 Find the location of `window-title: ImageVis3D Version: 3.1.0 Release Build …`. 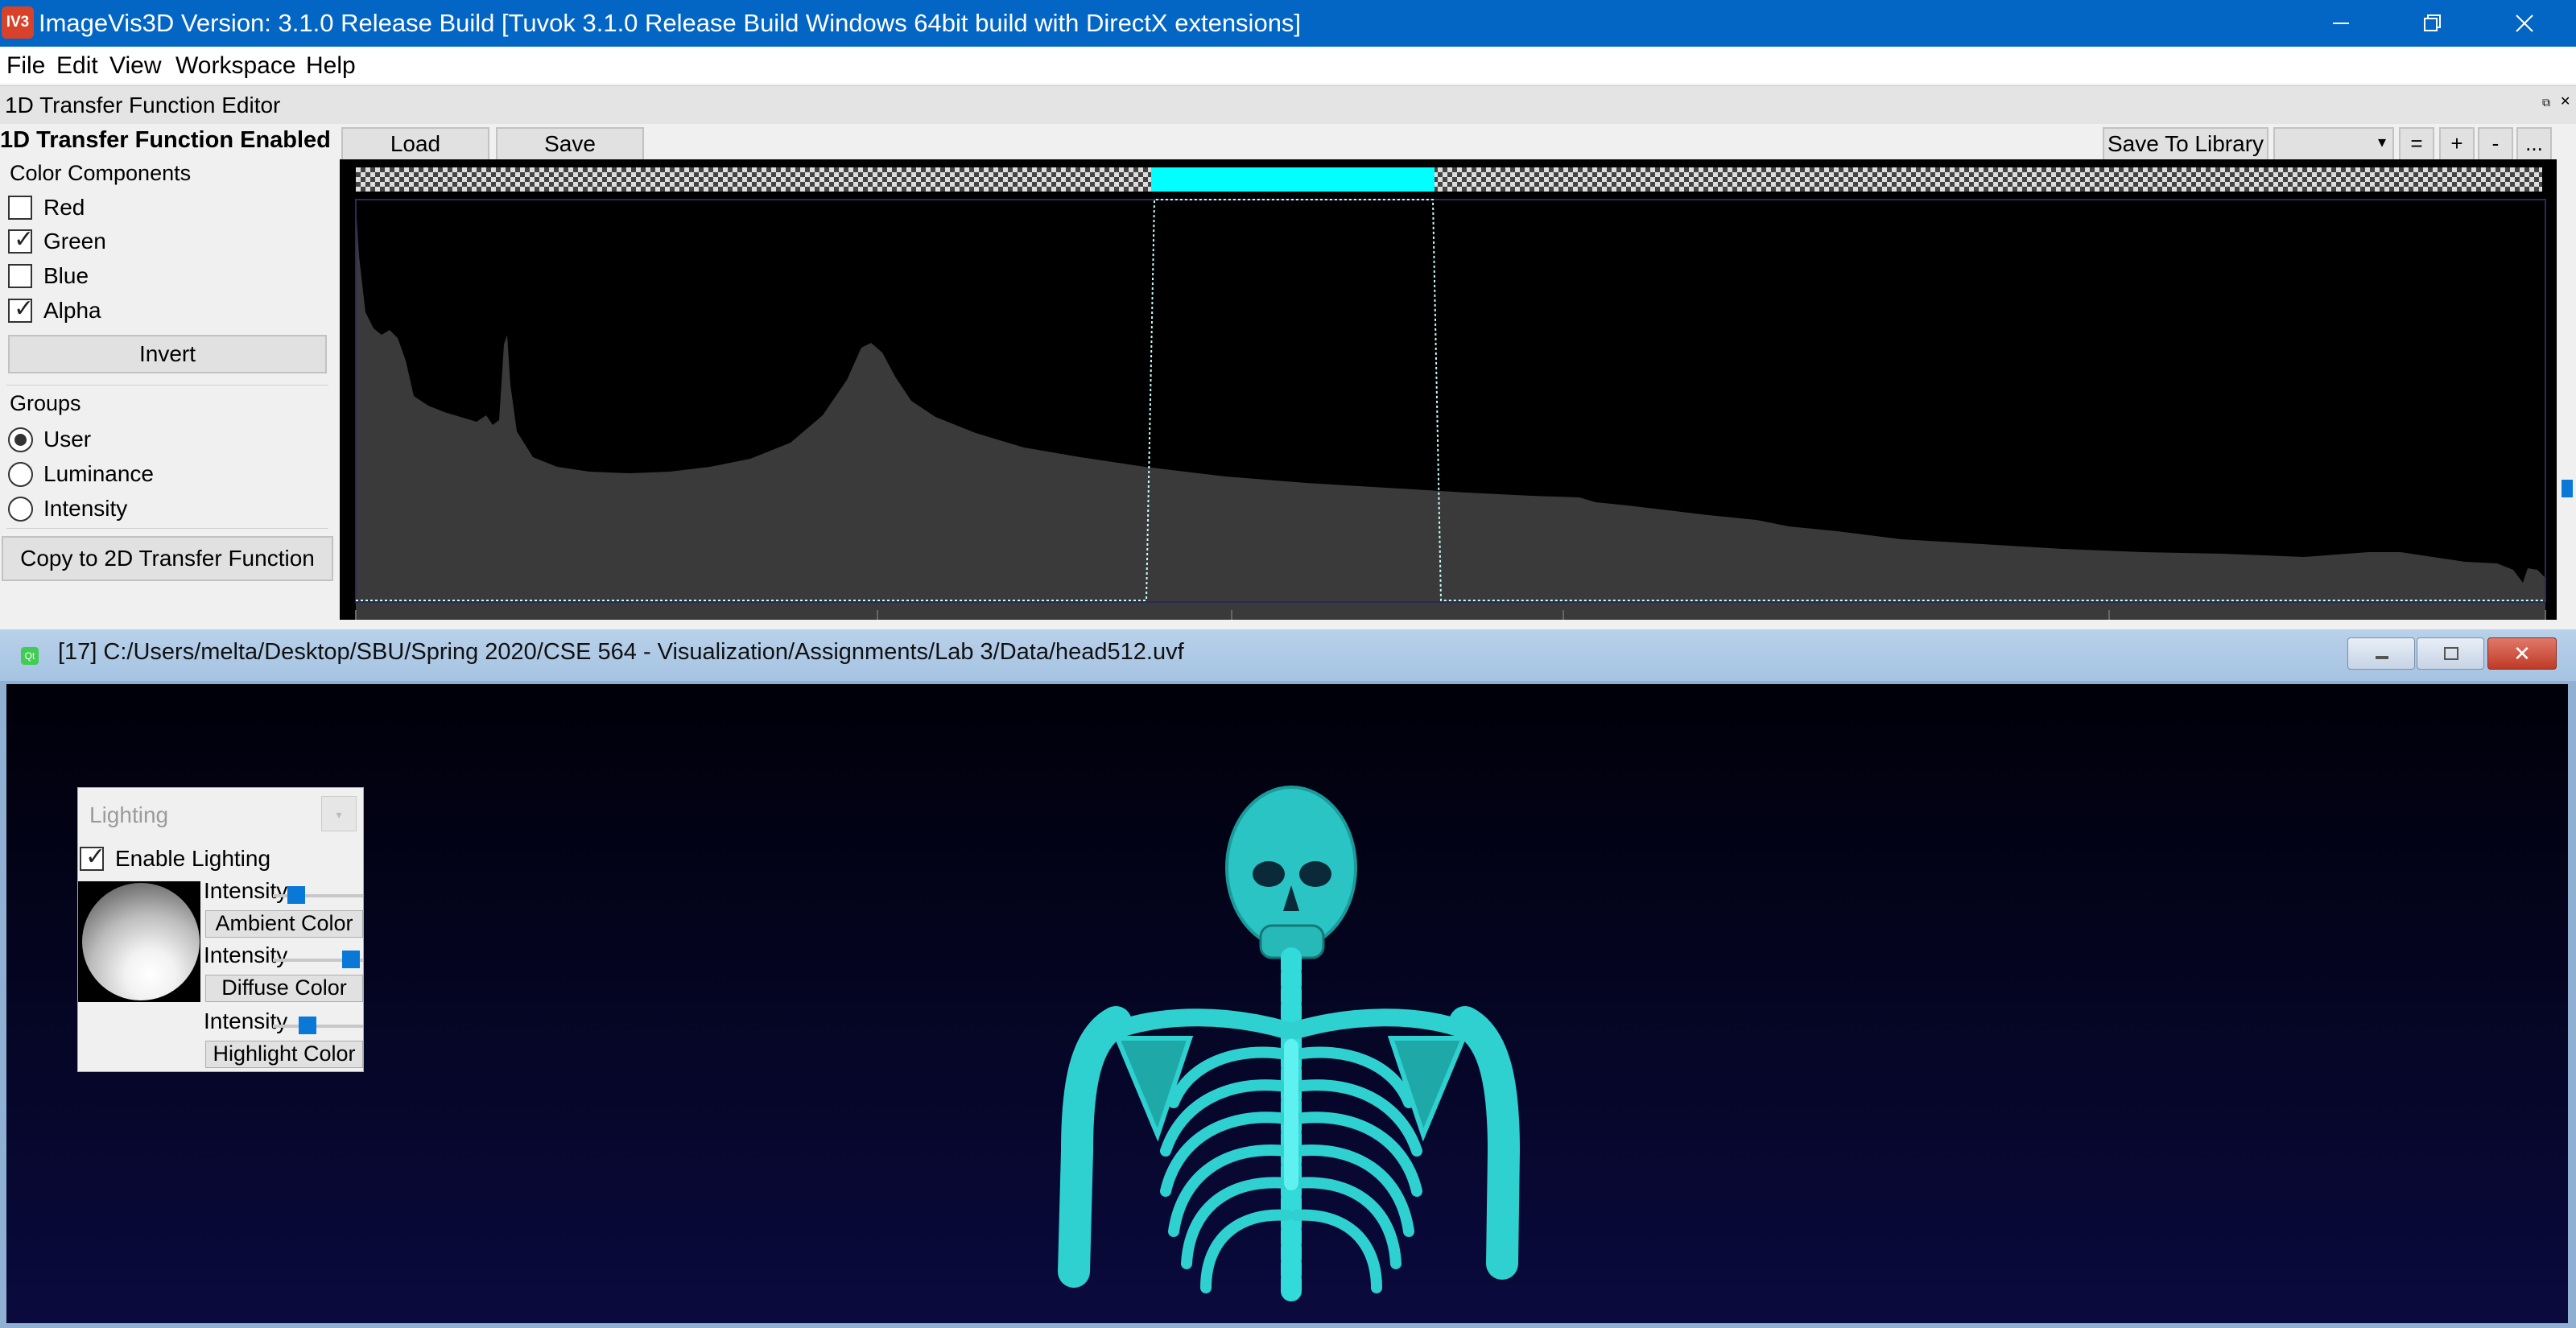

window-title: ImageVis3D Version: 3.1.0 Release Build … is located at coordinates (670, 23).